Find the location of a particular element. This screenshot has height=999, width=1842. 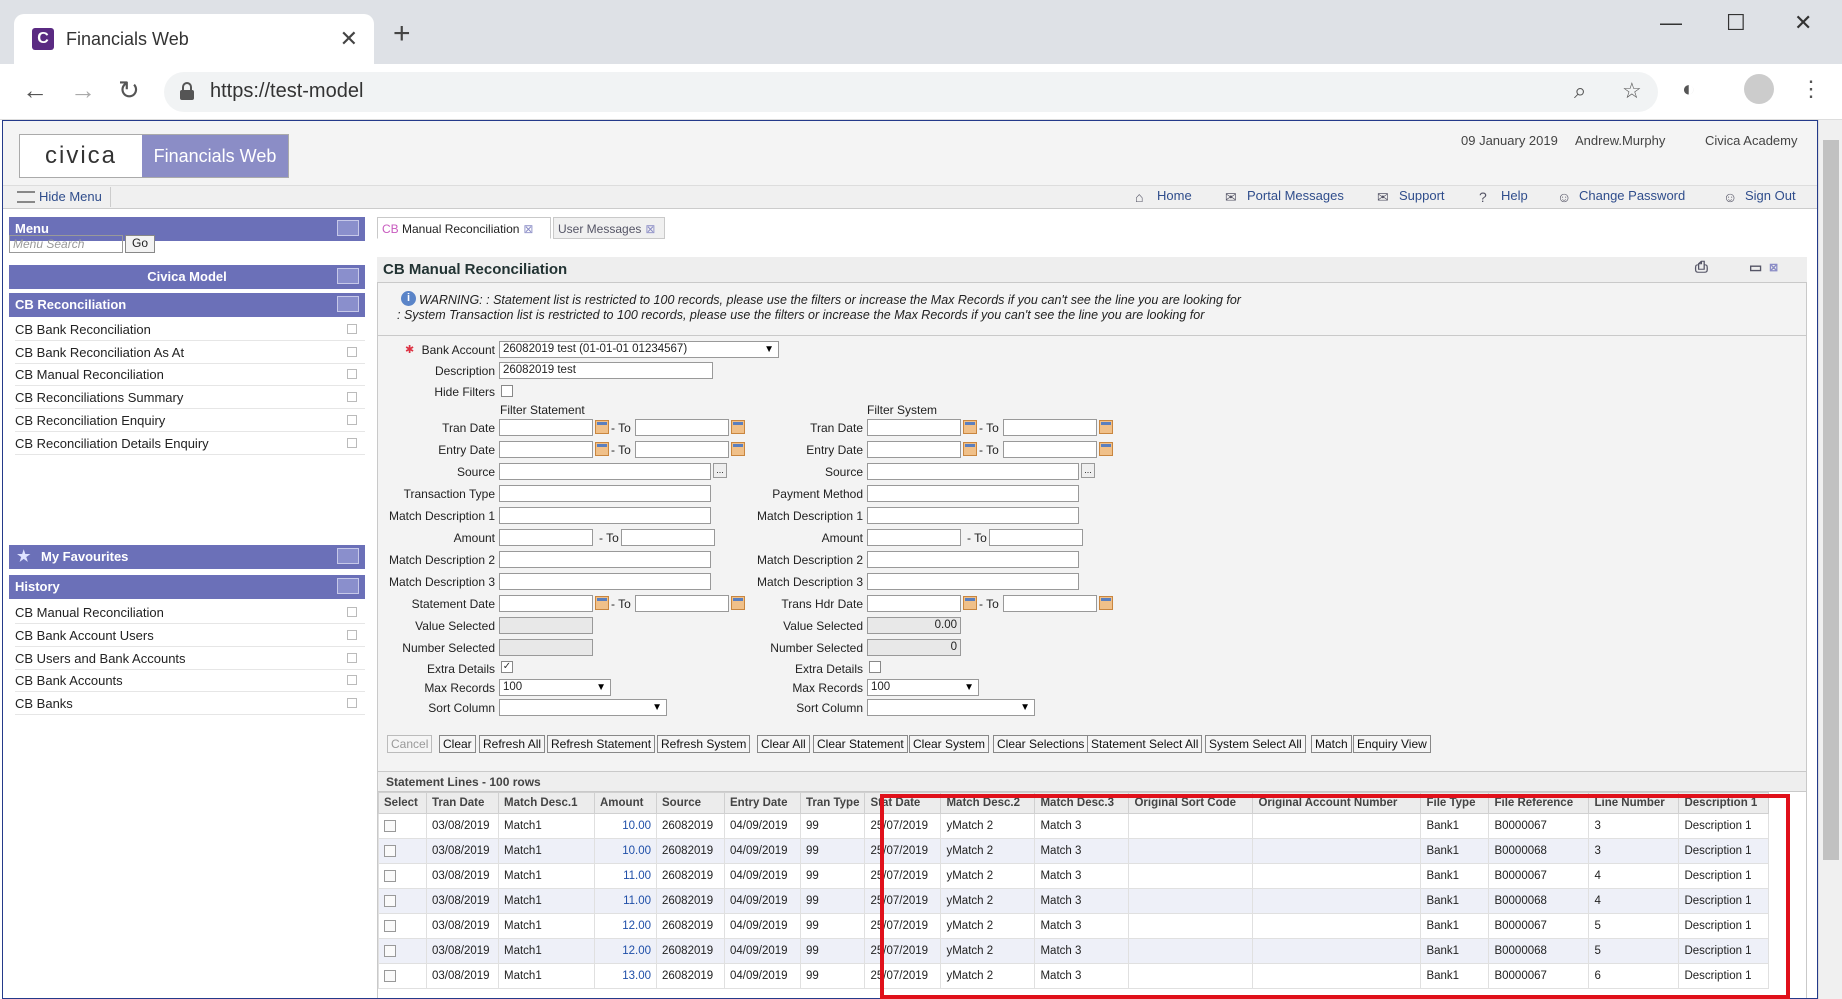

sys-amount-from is located at coordinates (914, 537).